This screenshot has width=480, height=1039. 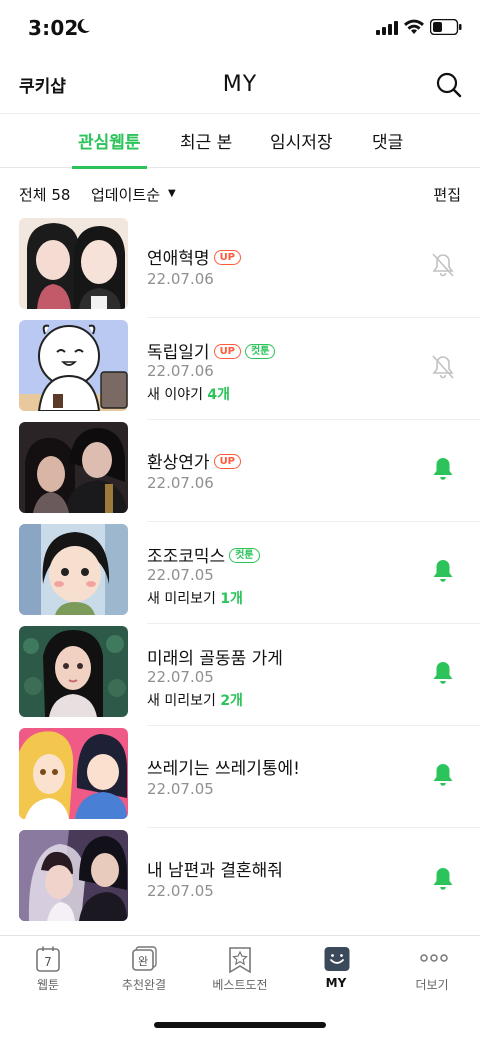 I want to click on star-icon, so click(x=240, y=962).